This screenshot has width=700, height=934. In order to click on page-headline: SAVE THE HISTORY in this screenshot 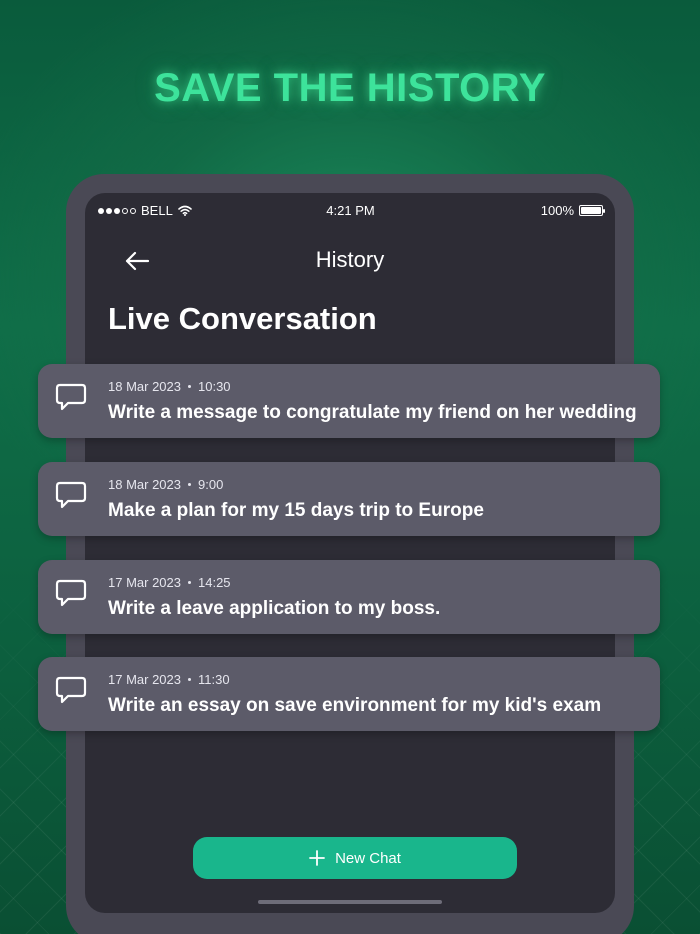, I will do `click(350, 88)`.